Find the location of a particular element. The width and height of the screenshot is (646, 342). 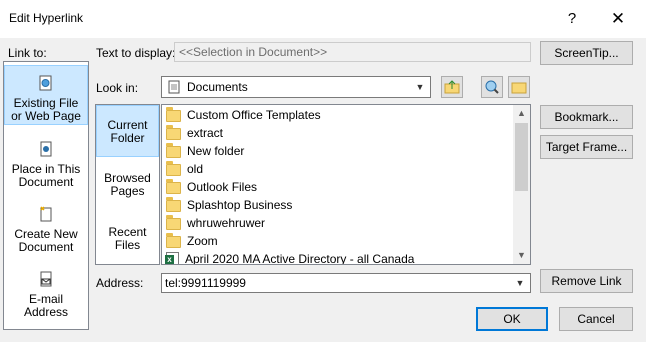

link-to-label: Link to: is located at coordinates (27, 53).